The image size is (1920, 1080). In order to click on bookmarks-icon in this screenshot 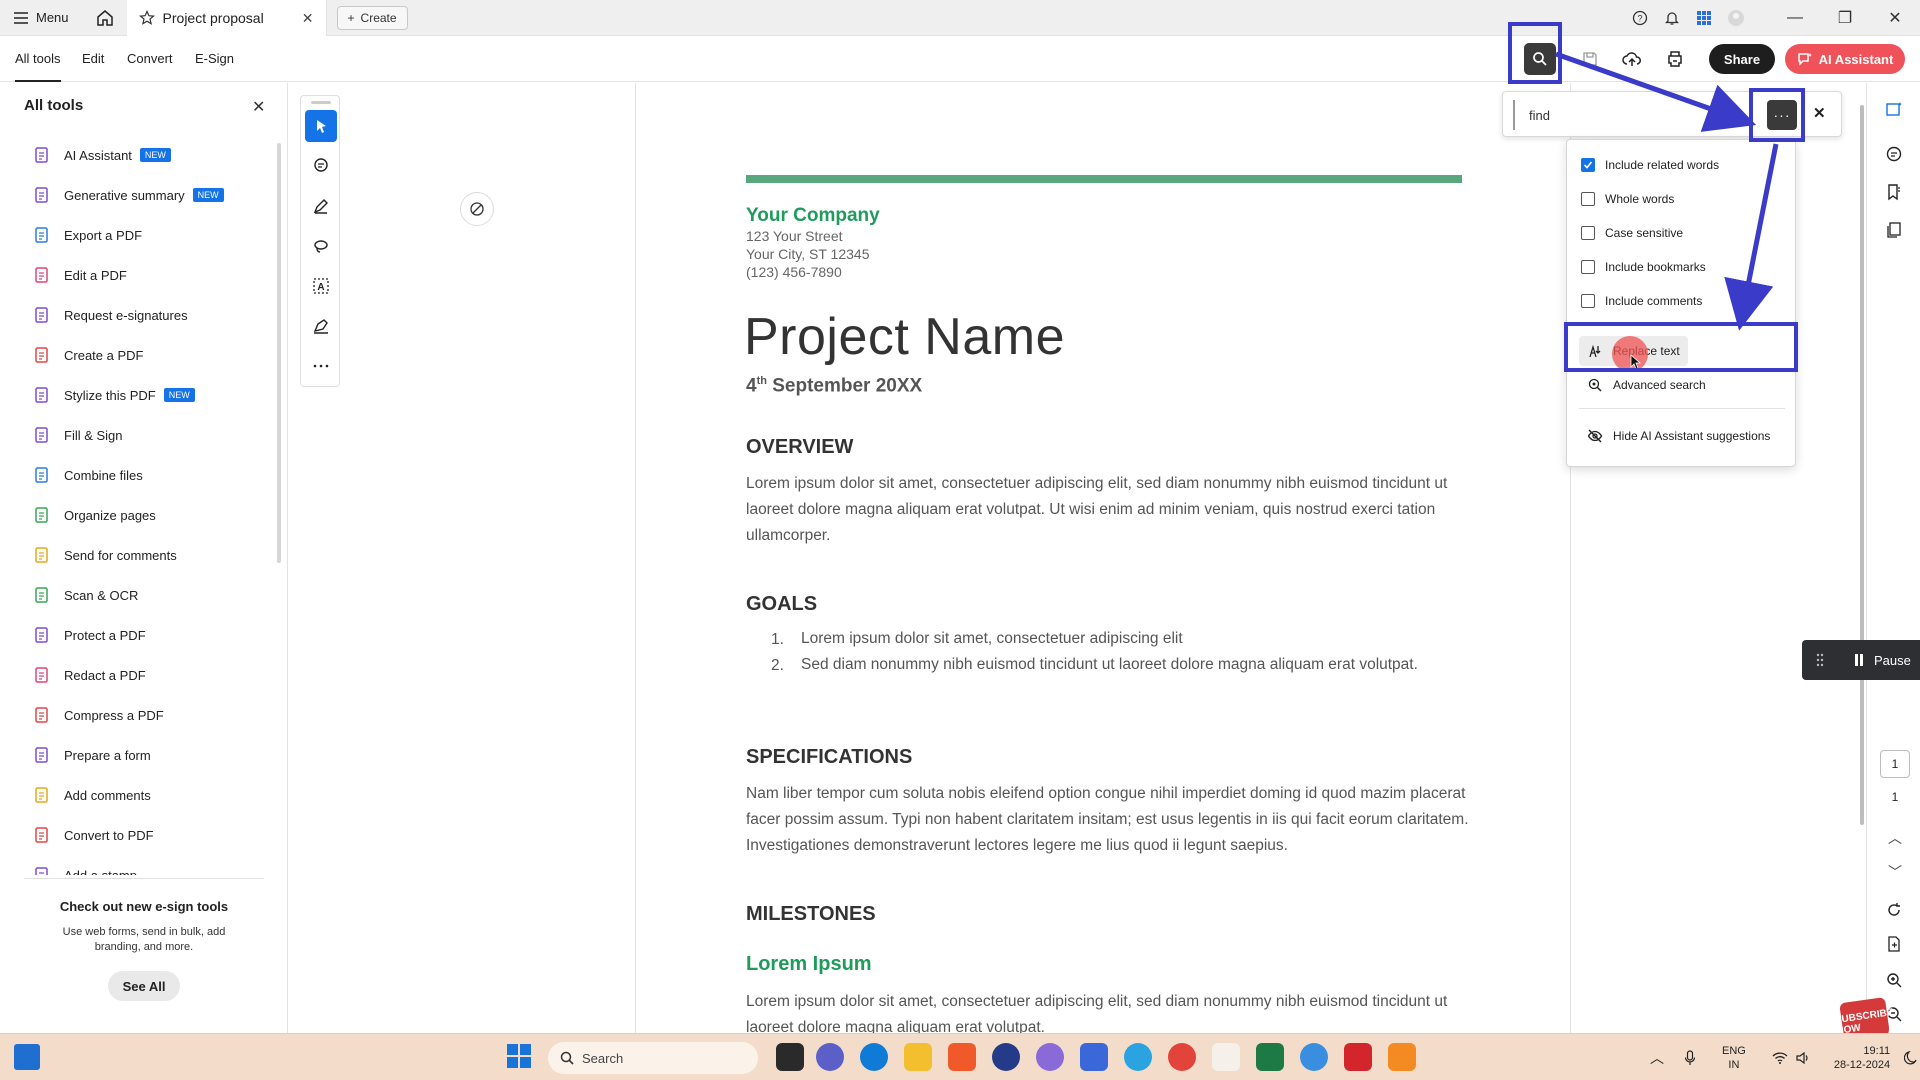, I will do `click(1894, 192)`.